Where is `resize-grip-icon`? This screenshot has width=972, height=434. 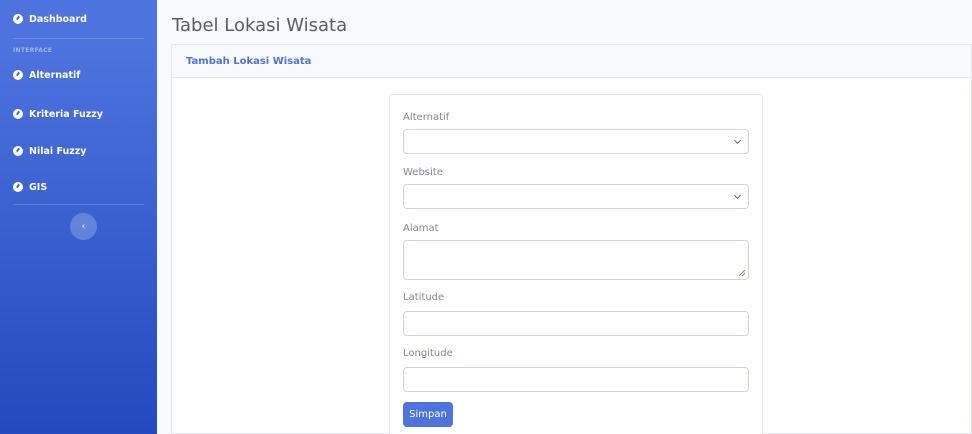
resize-grip-icon is located at coordinates (742, 273).